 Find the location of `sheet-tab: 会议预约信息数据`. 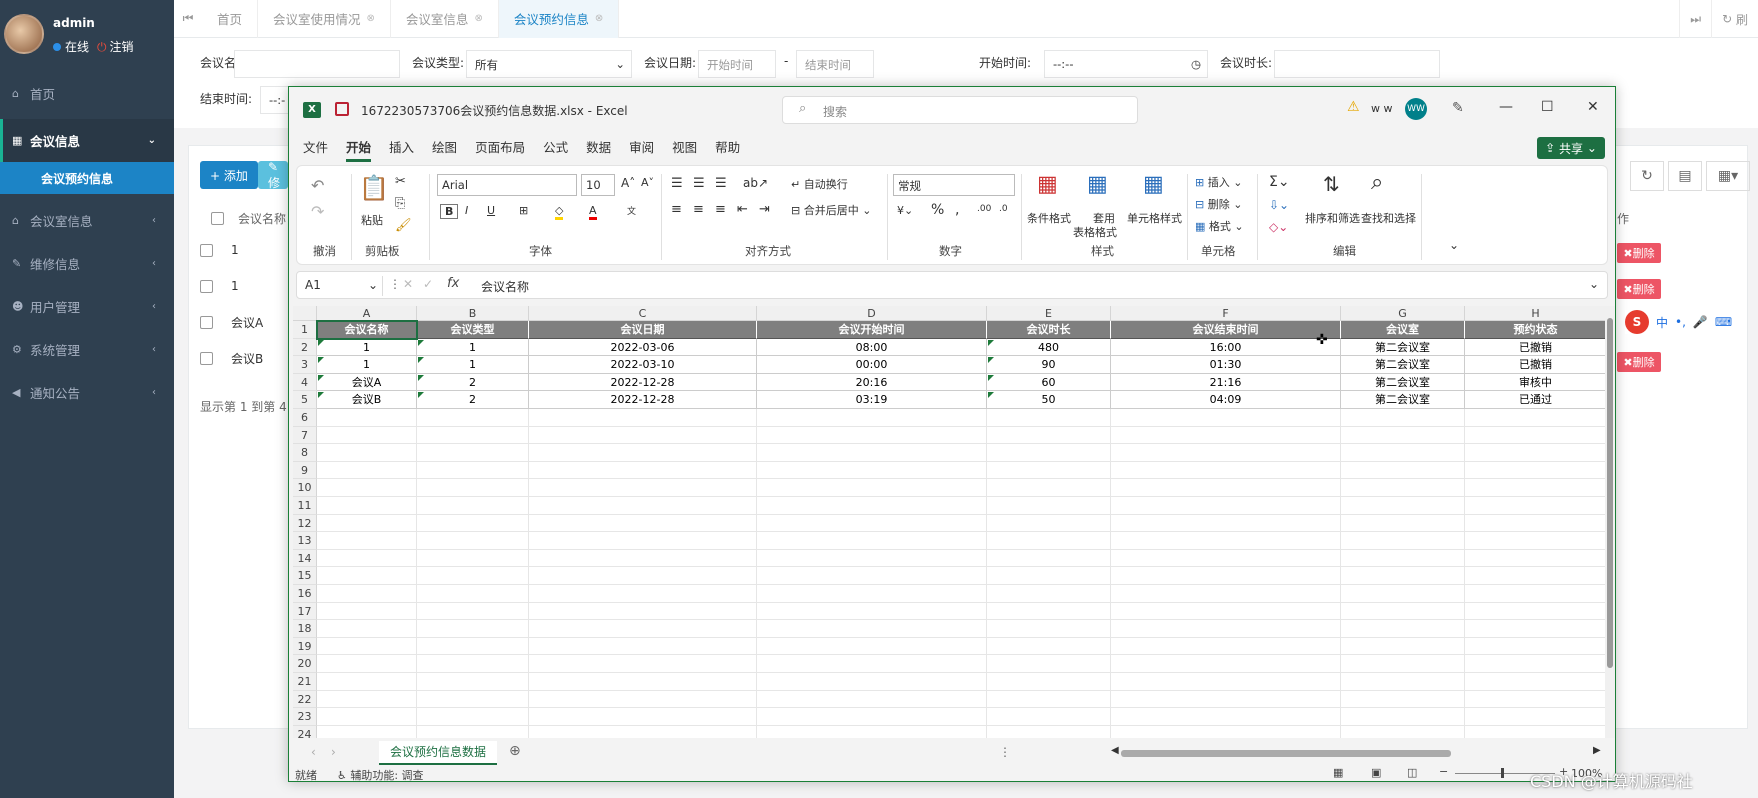

sheet-tab: 会议预约信息数据 is located at coordinates (438, 753).